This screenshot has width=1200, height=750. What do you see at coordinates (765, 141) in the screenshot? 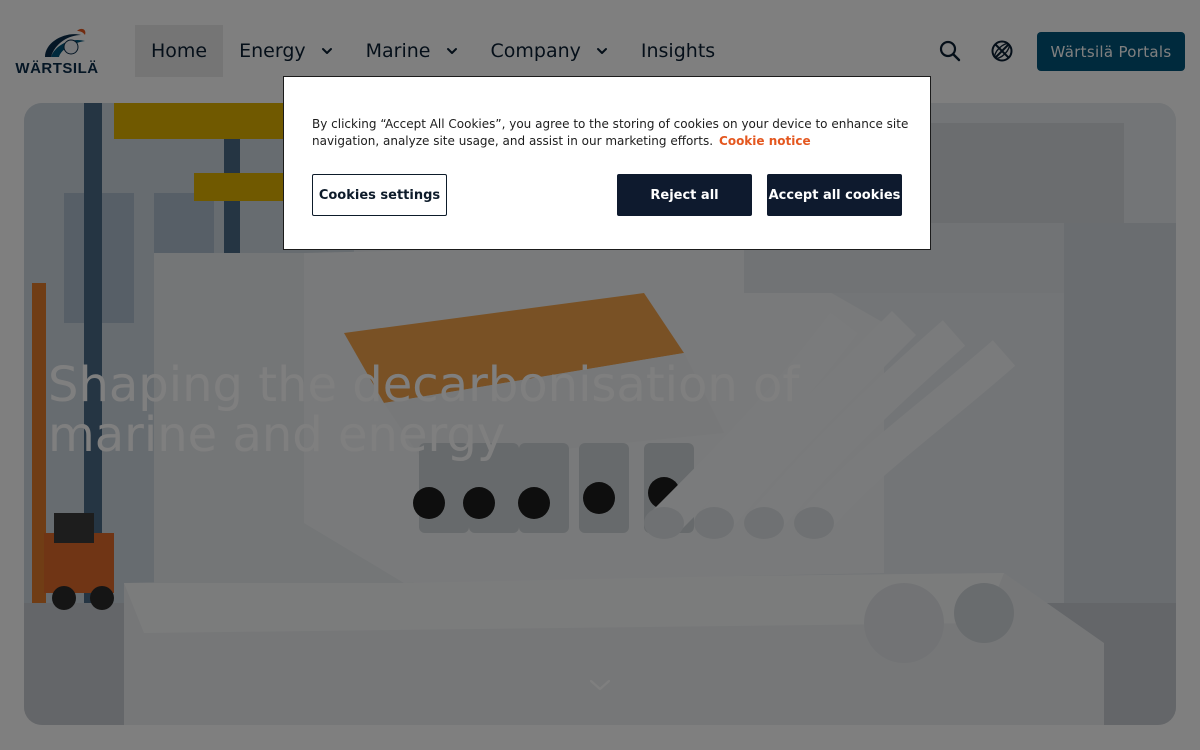
I see `cookie-notice-link: Cookie notice` at bounding box center [765, 141].